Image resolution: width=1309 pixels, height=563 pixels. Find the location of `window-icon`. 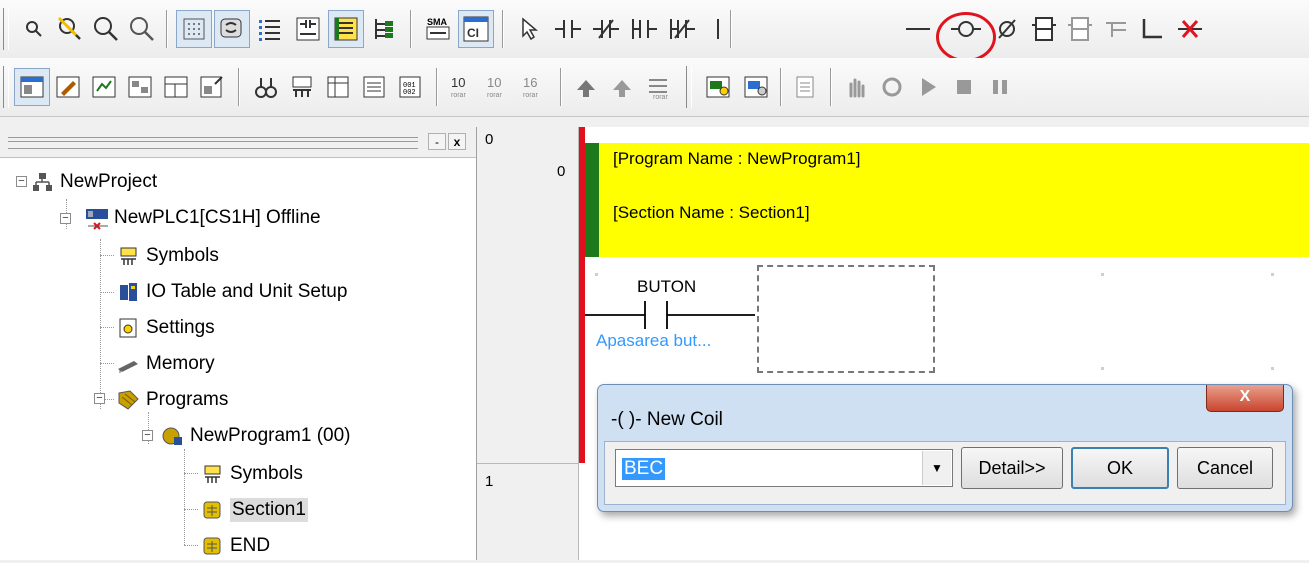

window-icon is located at coordinates (176, 87).